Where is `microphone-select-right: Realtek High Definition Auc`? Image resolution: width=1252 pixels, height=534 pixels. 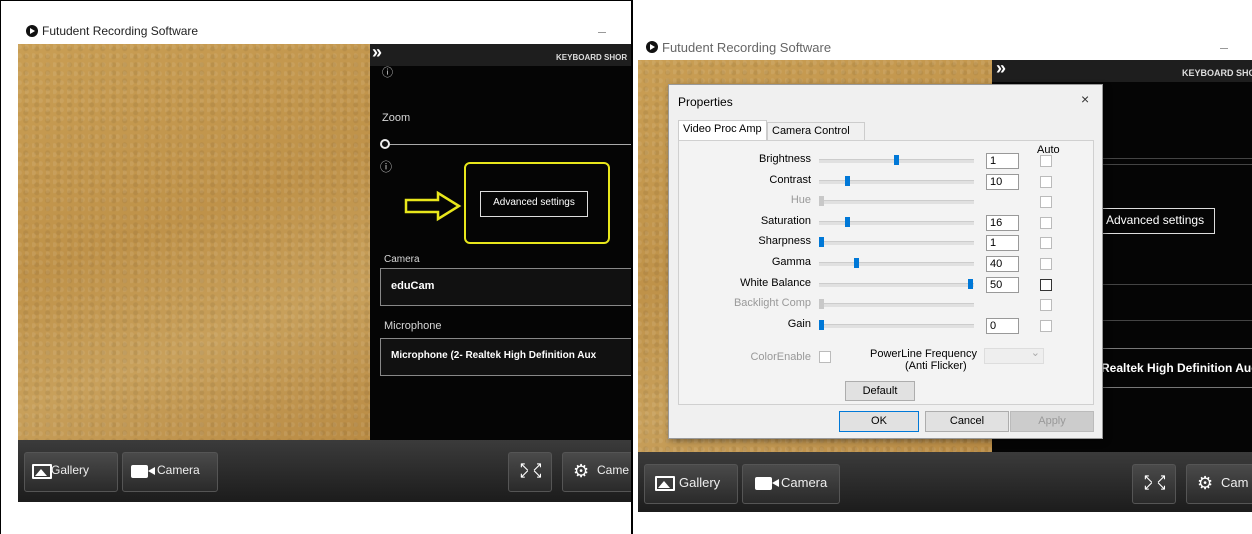
microphone-select-right: Realtek High Definition Auc is located at coordinates (1172, 368).